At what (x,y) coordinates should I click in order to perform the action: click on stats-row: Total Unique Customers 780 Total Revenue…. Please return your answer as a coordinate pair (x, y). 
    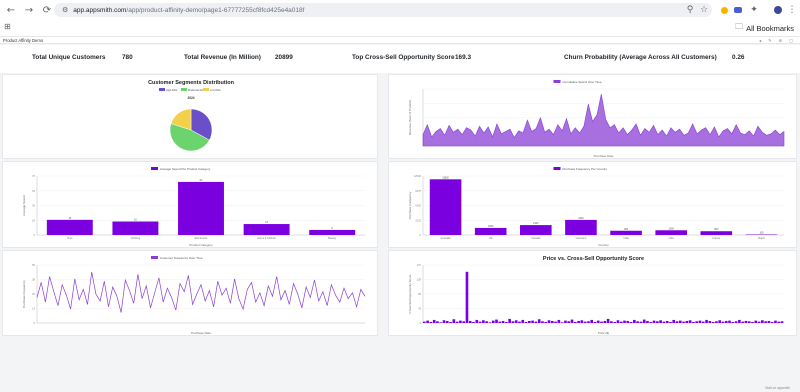
    Looking at the image, I should click on (400, 59).